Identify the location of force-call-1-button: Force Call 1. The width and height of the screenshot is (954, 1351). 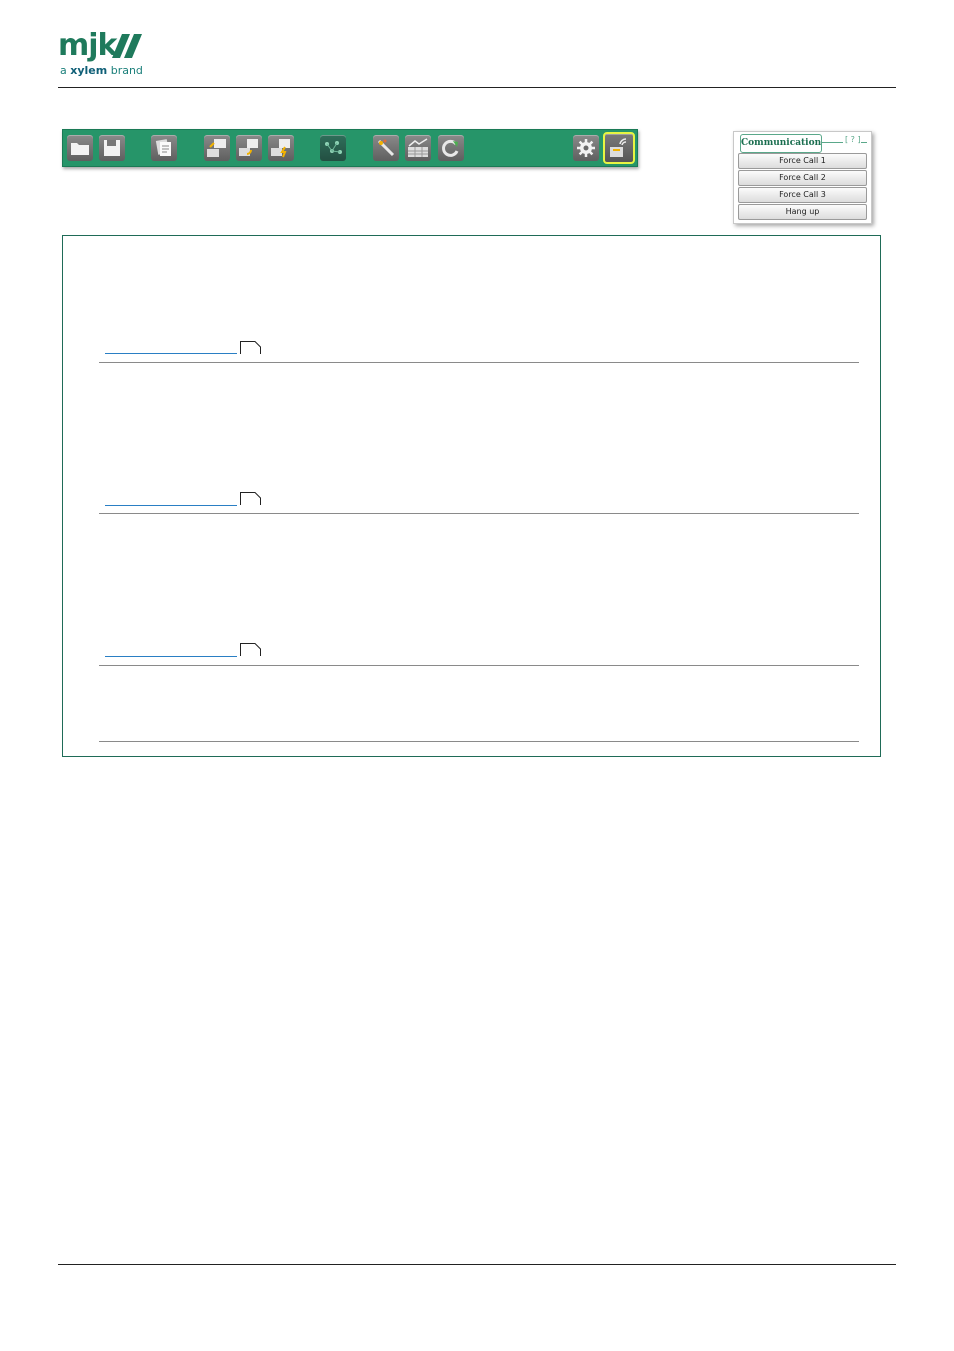
(802, 161).